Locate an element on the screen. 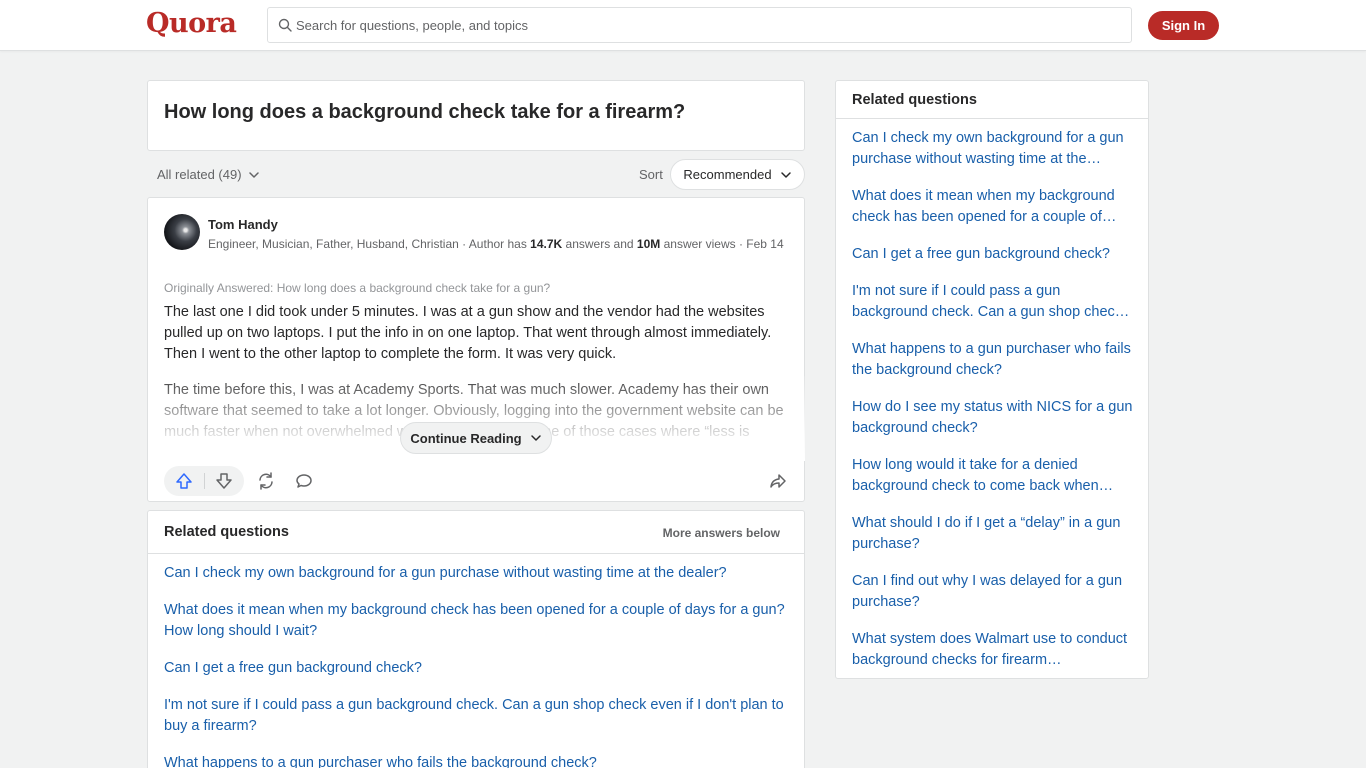  avatar is located at coordinates (182, 232).